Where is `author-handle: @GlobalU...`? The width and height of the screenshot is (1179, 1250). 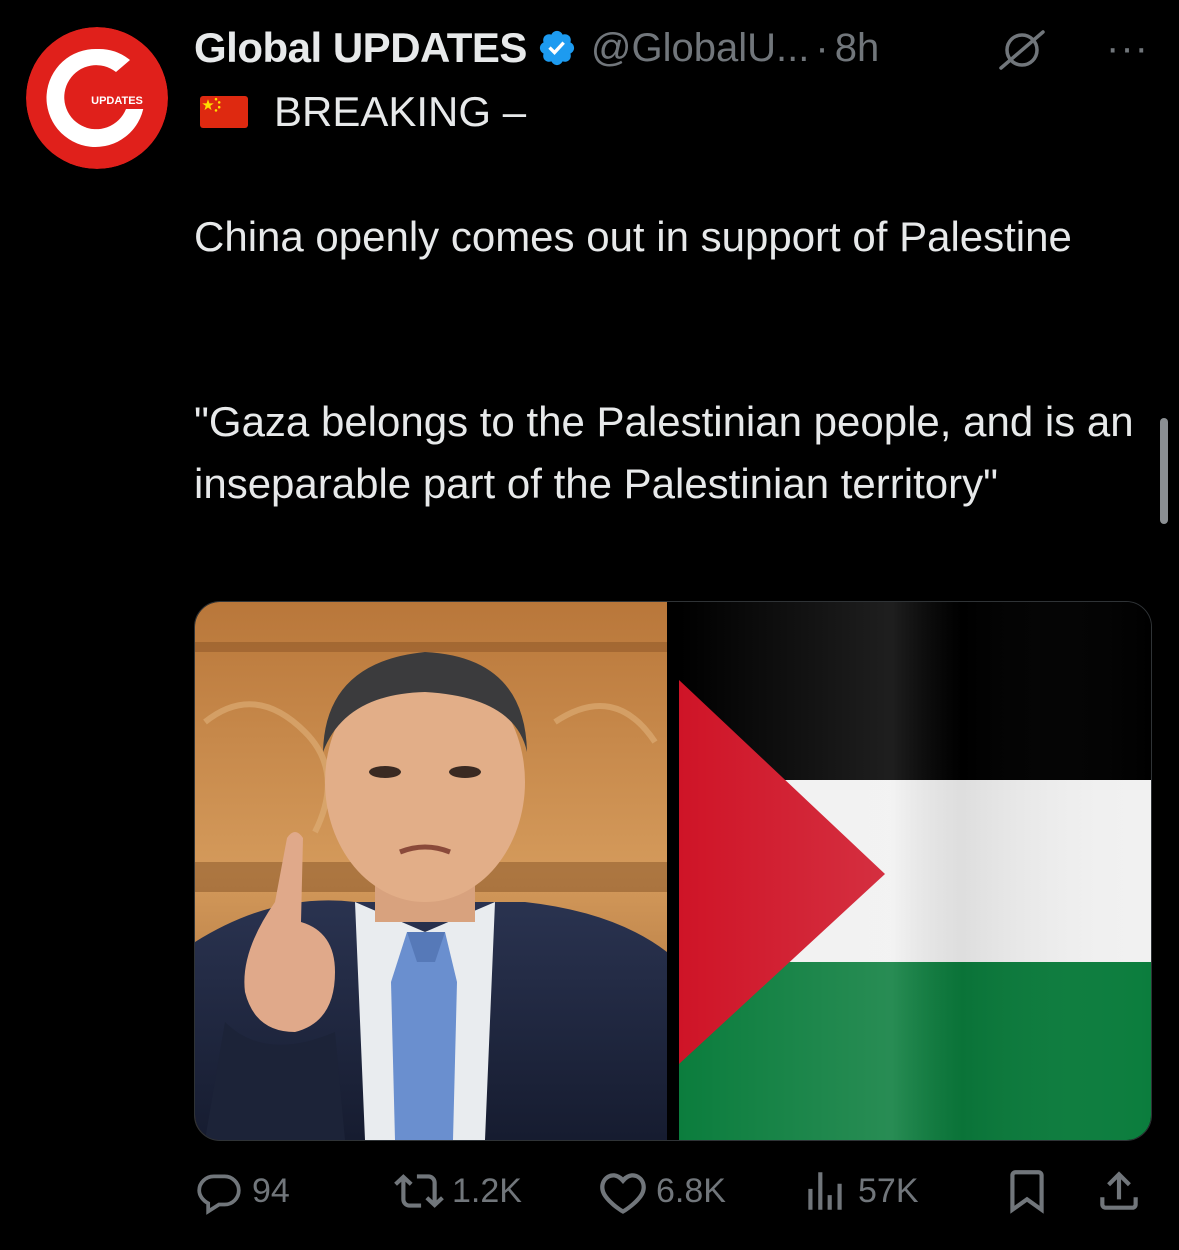 author-handle: @GlobalU... is located at coordinates (700, 48).